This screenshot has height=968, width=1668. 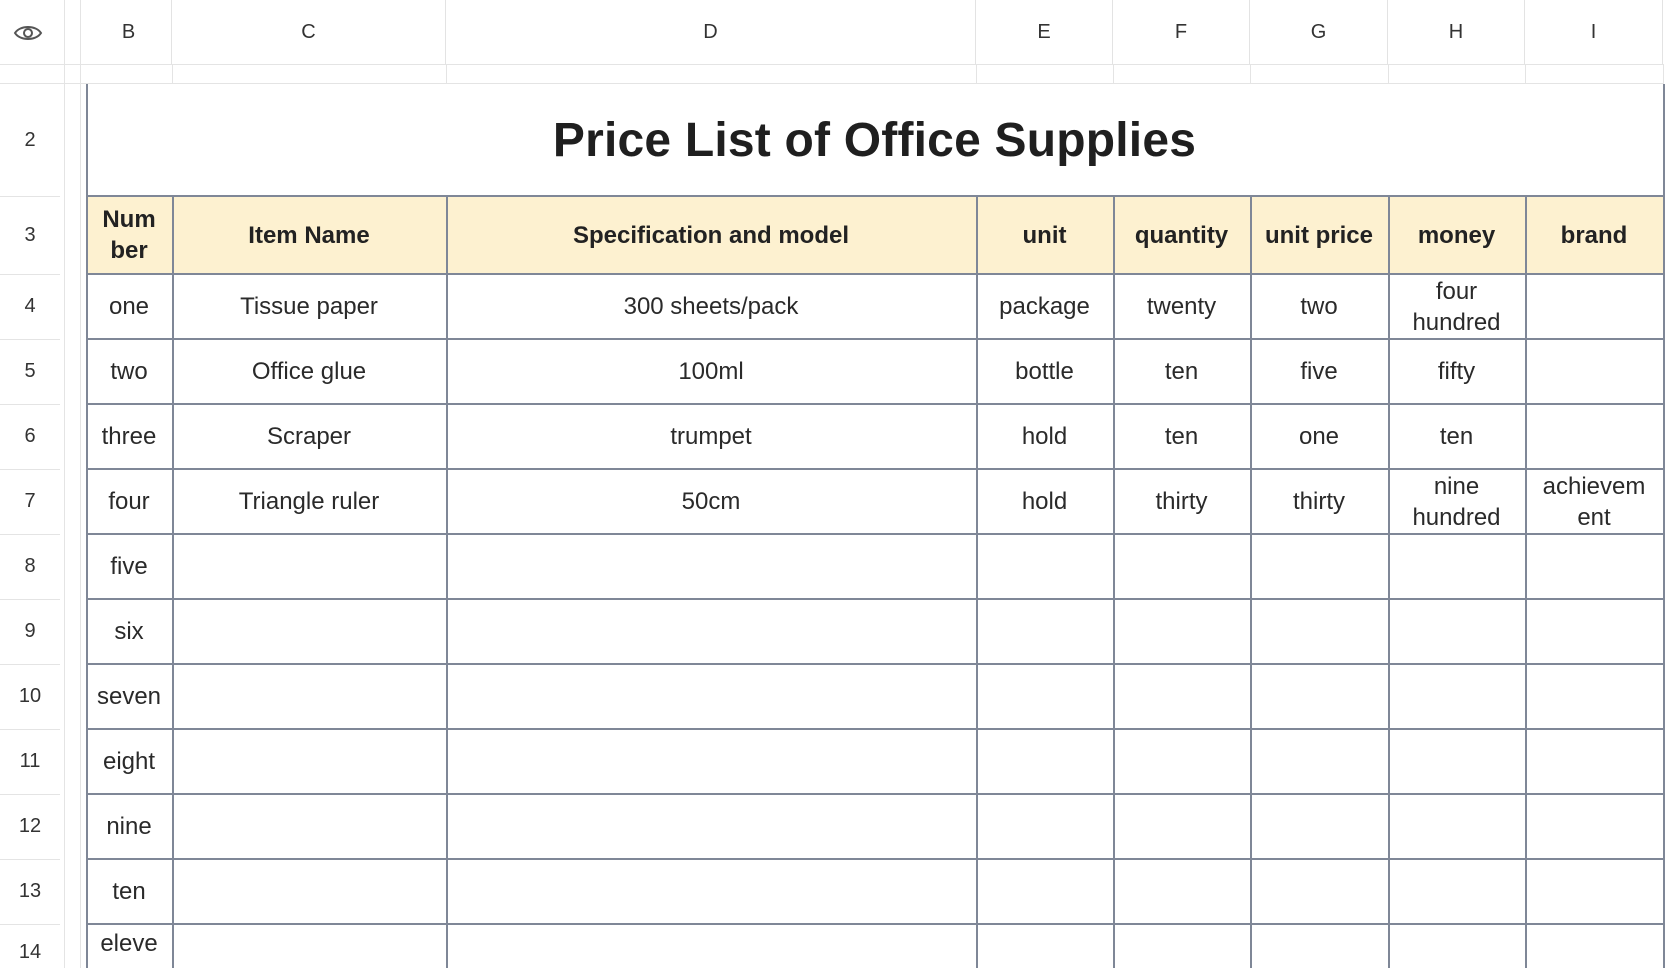 What do you see at coordinates (1181, 306) in the screenshot?
I see `table-cell: twenty` at bounding box center [1181, 306].